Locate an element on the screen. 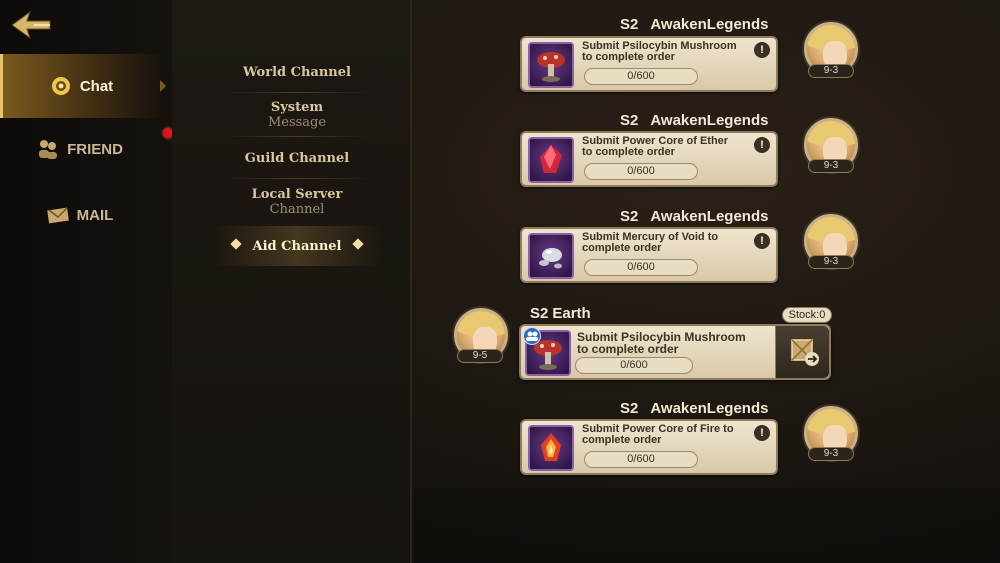 Image resolution: width=1000 pixels, height=563 pixels. request-text: Submit Mercury of Void to complete order is located at coordinates (667, 243).